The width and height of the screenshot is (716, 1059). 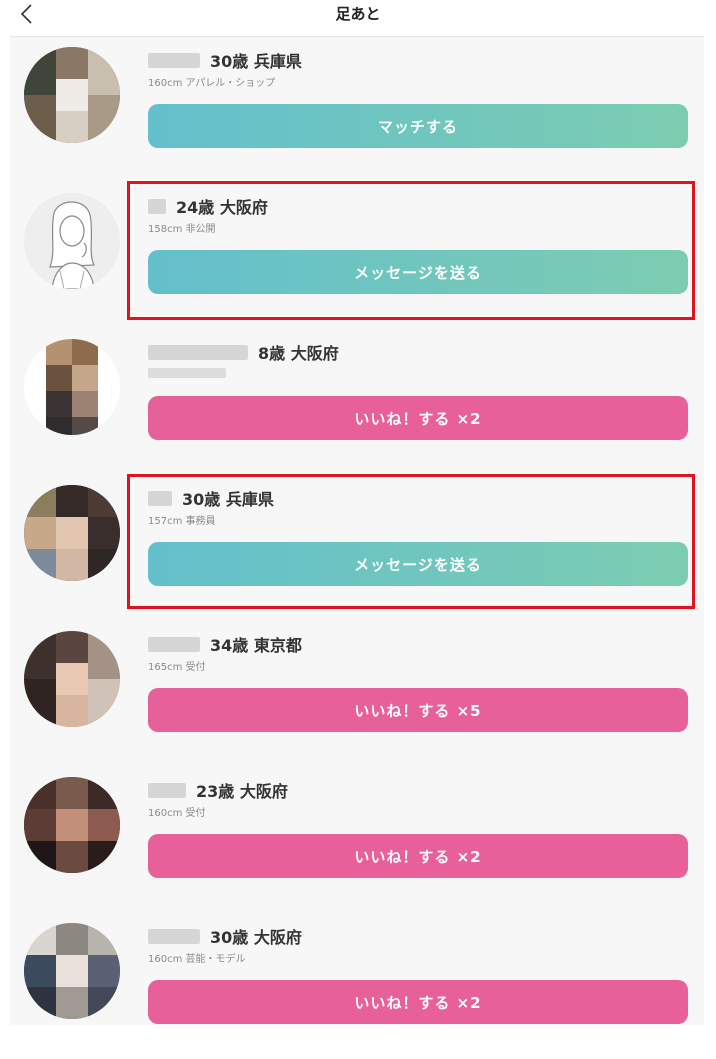 I want to click on age-prefecture: 30歳 大阪府, so click(x=256, y=937).